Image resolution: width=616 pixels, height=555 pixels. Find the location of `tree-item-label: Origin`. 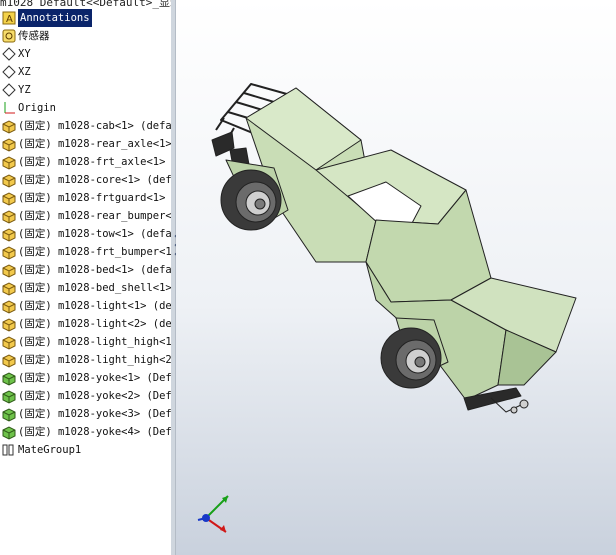

tree-item-label: Origin is located at coordinates (37, 108).